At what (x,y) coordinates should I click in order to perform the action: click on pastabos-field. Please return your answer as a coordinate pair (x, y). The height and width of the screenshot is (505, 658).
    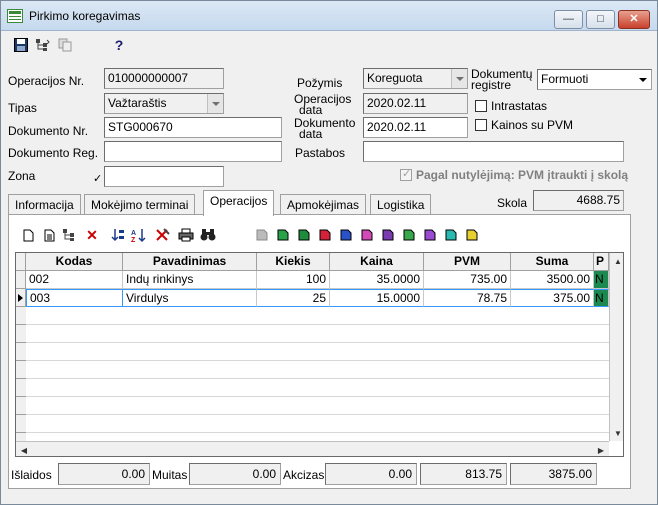
    Looking at the image, I should click on (493, 151).